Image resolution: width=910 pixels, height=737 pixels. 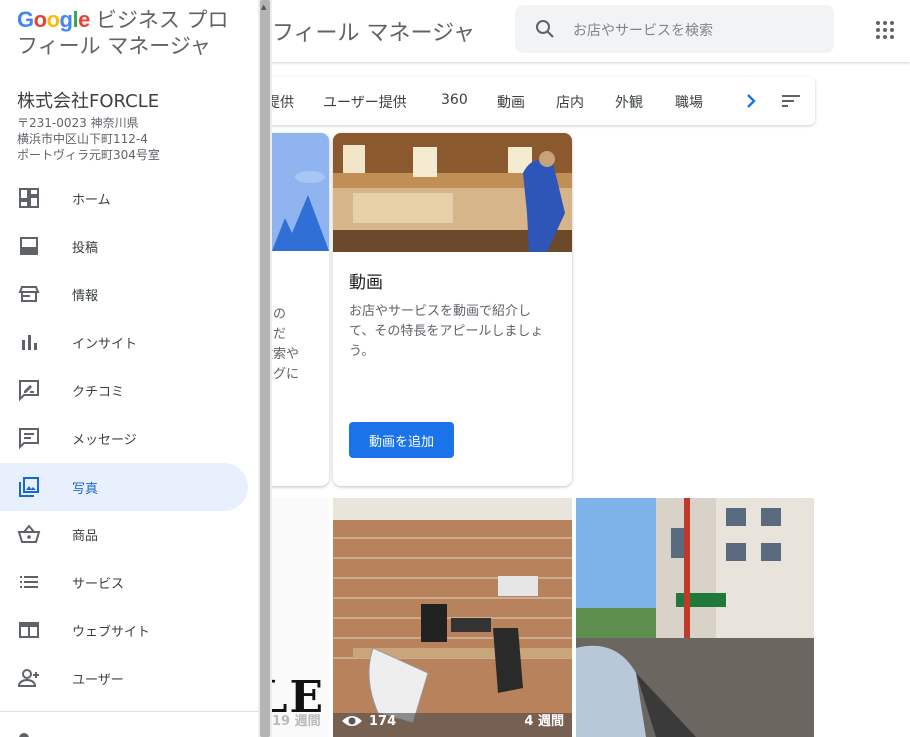 What do you see at coordinates (111, 632) in the screenshot?
I see `sidebar-item-label: ウェブサイト` at bounding box center [111, 632].